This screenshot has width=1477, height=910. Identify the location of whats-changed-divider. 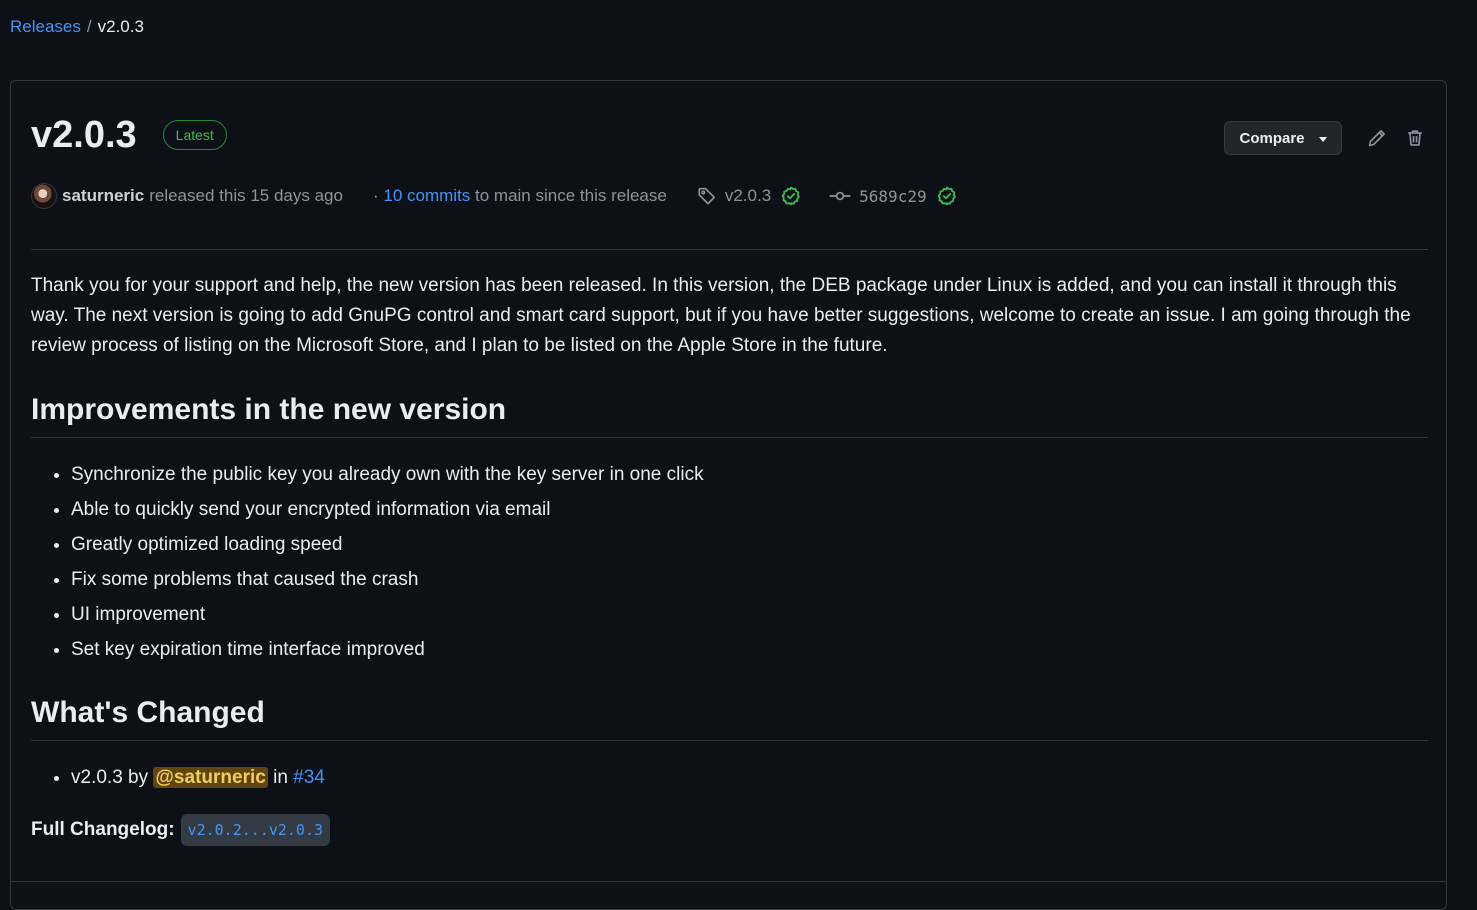
(729, 740).